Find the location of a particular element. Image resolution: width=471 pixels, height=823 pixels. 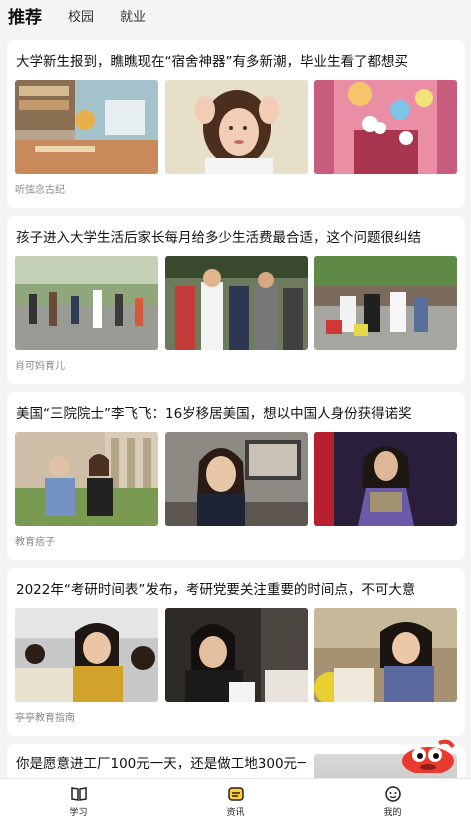

article-source: 肖可妈育儿 is located at coordinates (40, 366).